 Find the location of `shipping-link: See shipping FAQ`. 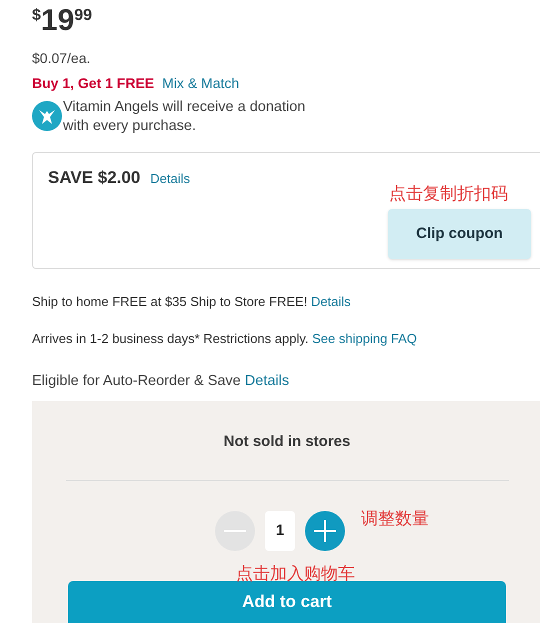

shipping-link: See shipping FAQ is located at coordinates (364, 338).